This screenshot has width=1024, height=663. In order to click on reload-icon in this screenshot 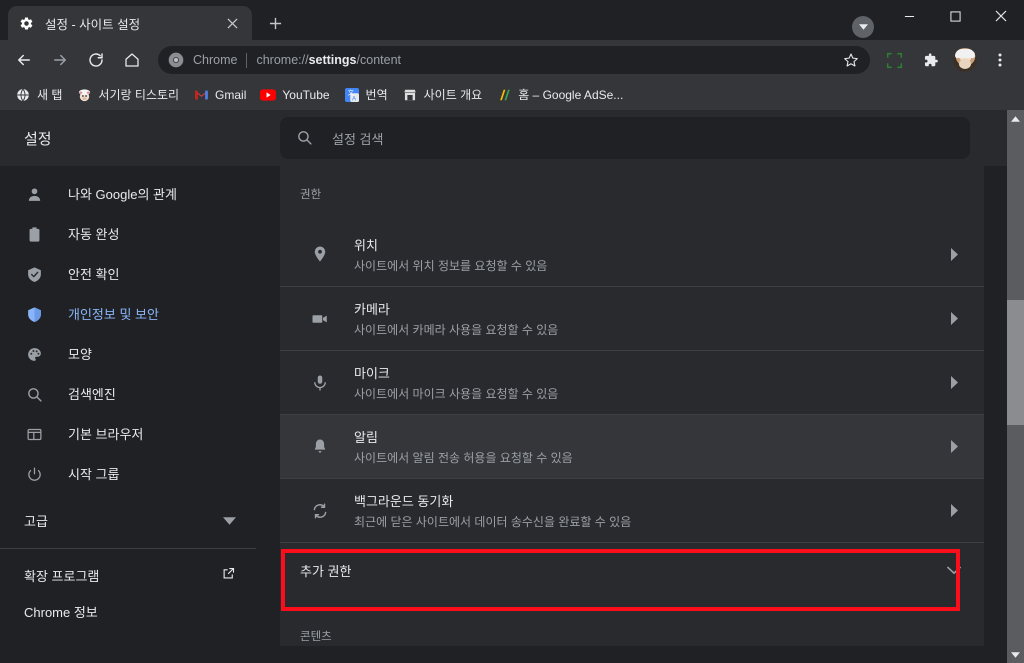, I will do `click(96, 60)`.